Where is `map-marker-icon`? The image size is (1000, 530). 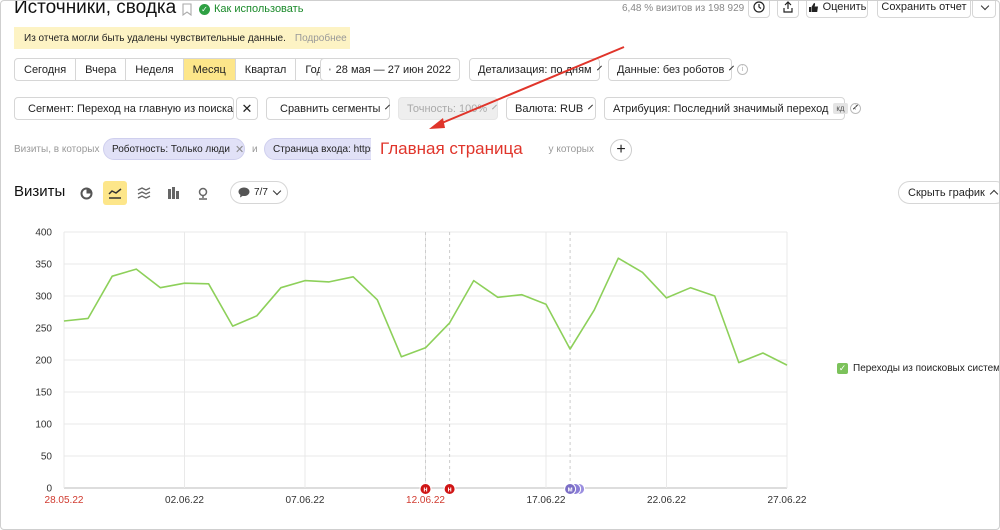 map-marker-icon is located at coordinates (203, 193).